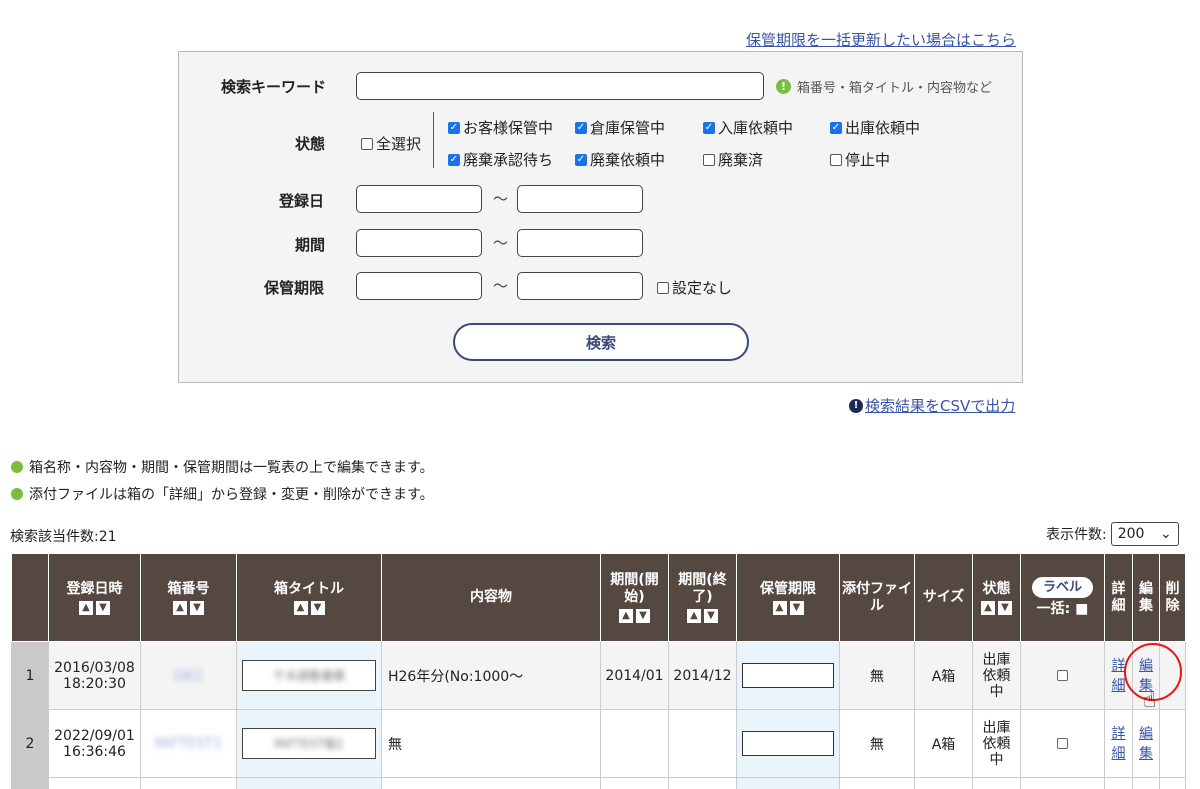  Describe the element at coordinates (884, 86) in the screenshot. I see `keyword-hint: ! 箱番号・箱タイトル・内容物など` at that location.